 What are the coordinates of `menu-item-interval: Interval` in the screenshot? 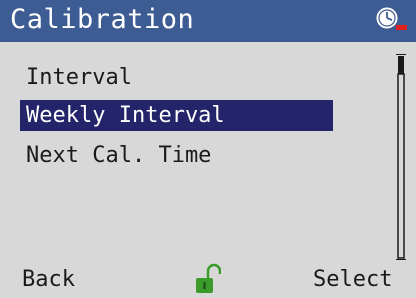 It's located at (176, 77).